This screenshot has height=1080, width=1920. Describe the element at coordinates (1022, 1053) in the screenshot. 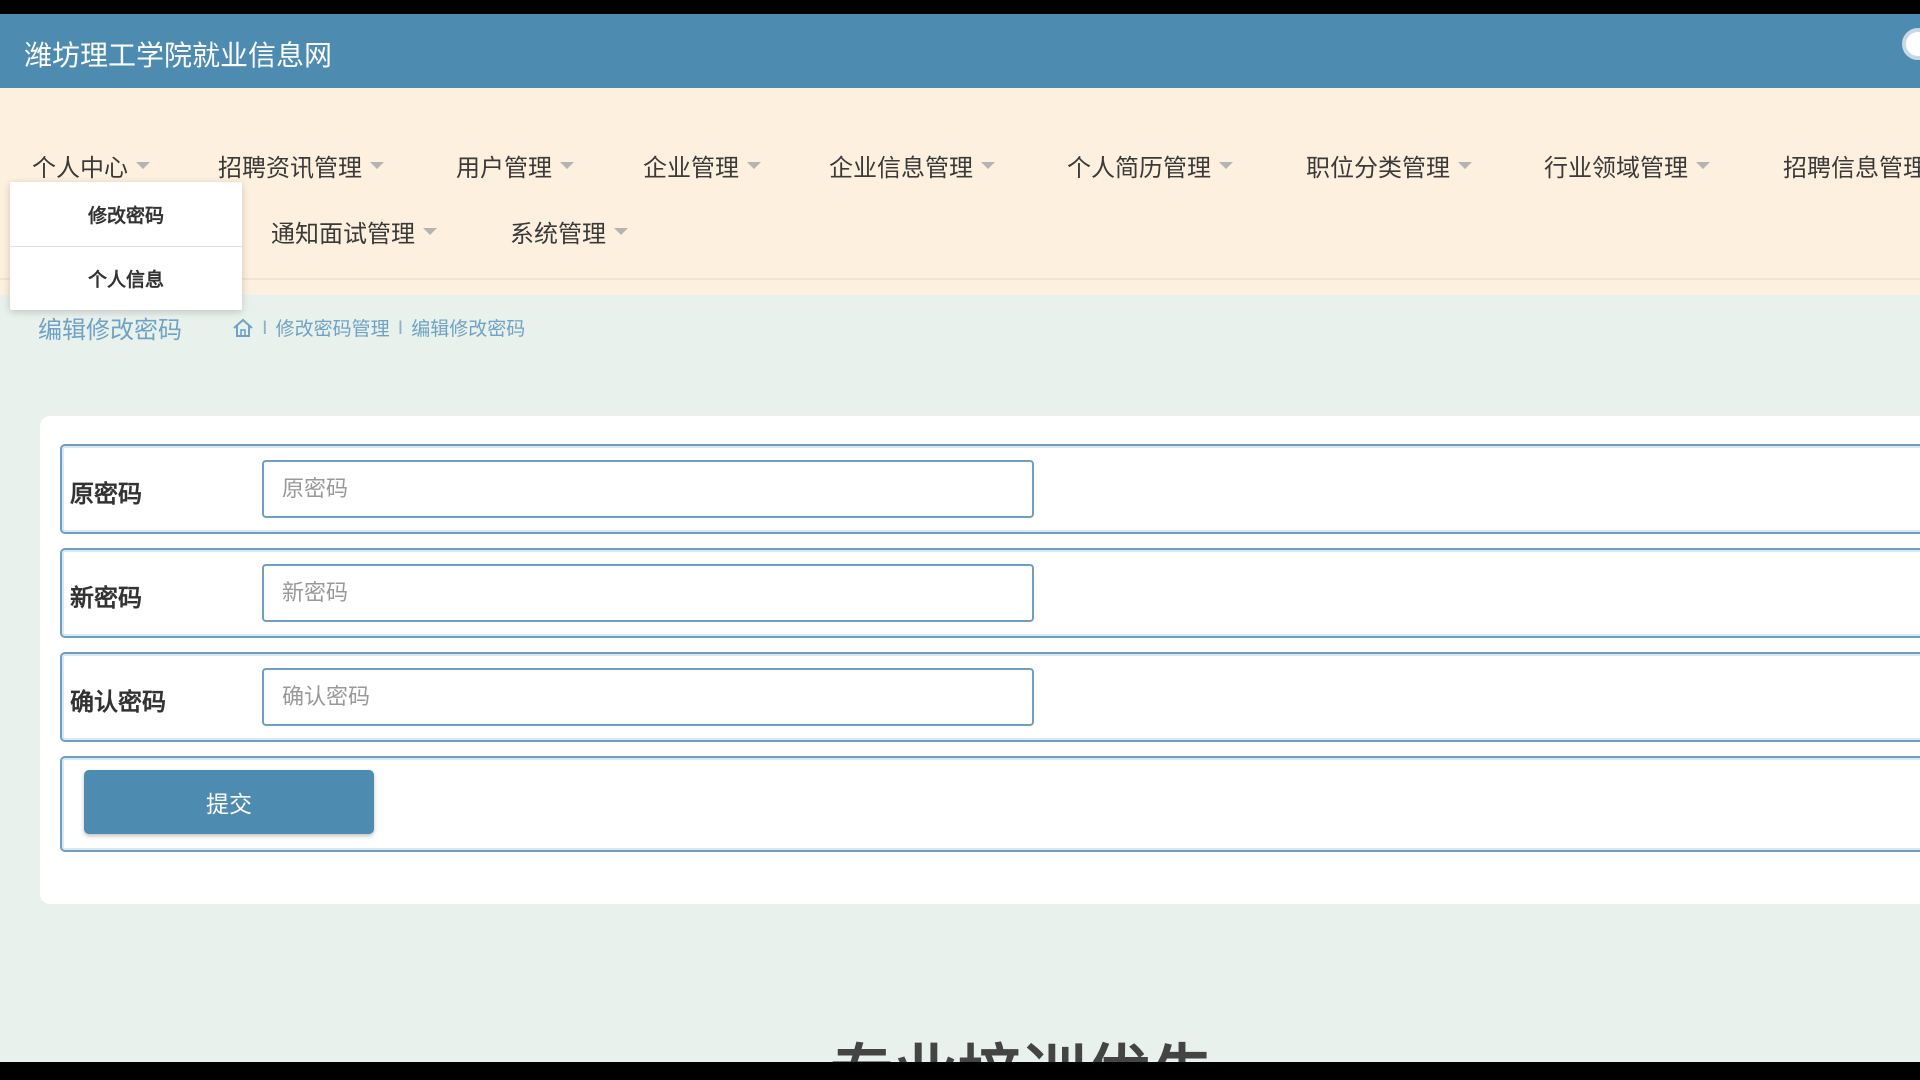

I see `footer-heading: 专业培训优先` at that location.